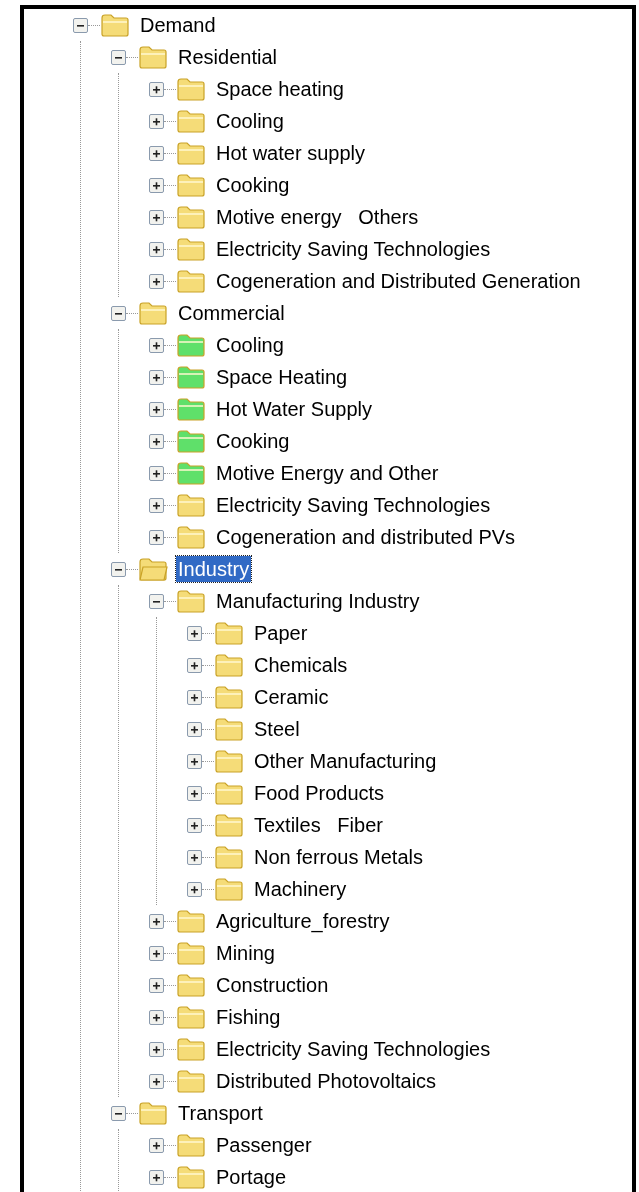 This screenshot has width=639, height=1192. Describe the element at coordinates (248, 1017) in the screenshot. I see `tree-item: Fishing` at that location.